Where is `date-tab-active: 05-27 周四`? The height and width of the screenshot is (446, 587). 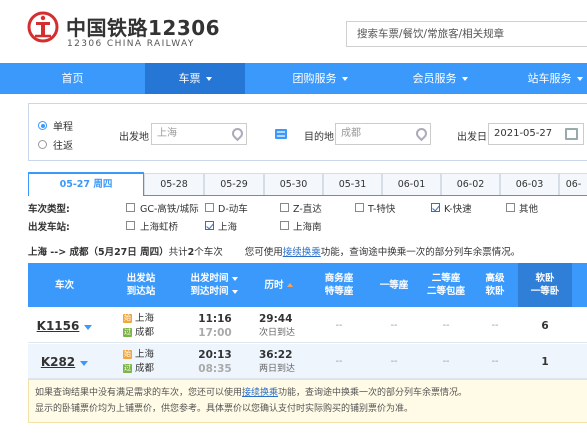
date-tab-active: 05-27 周四 is located at coordinates (86, 184).